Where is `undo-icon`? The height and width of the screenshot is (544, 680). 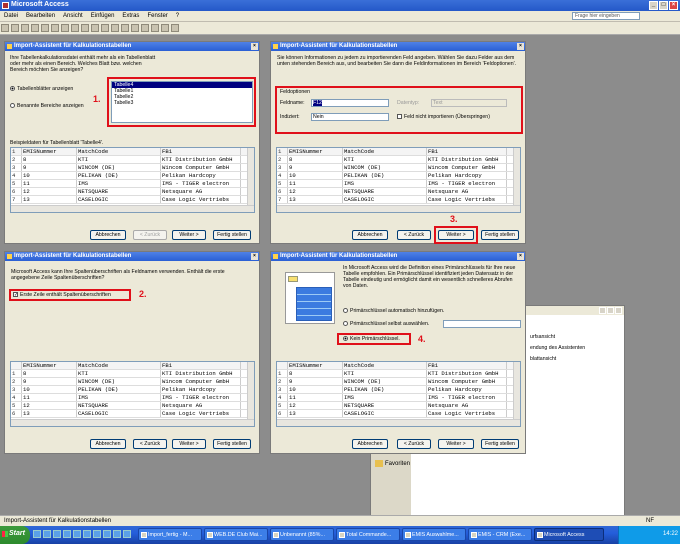 undo-icon is located at coordinates (105, 28).